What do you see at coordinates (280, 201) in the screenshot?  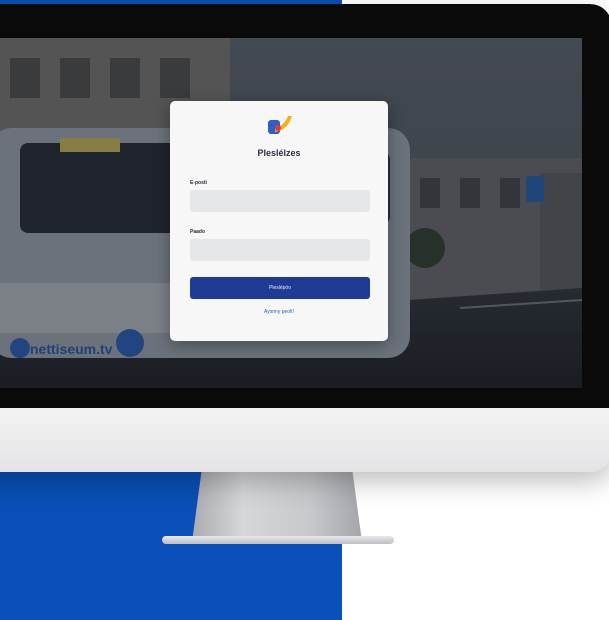 I see `email-field` at bounding box center [280, 201].